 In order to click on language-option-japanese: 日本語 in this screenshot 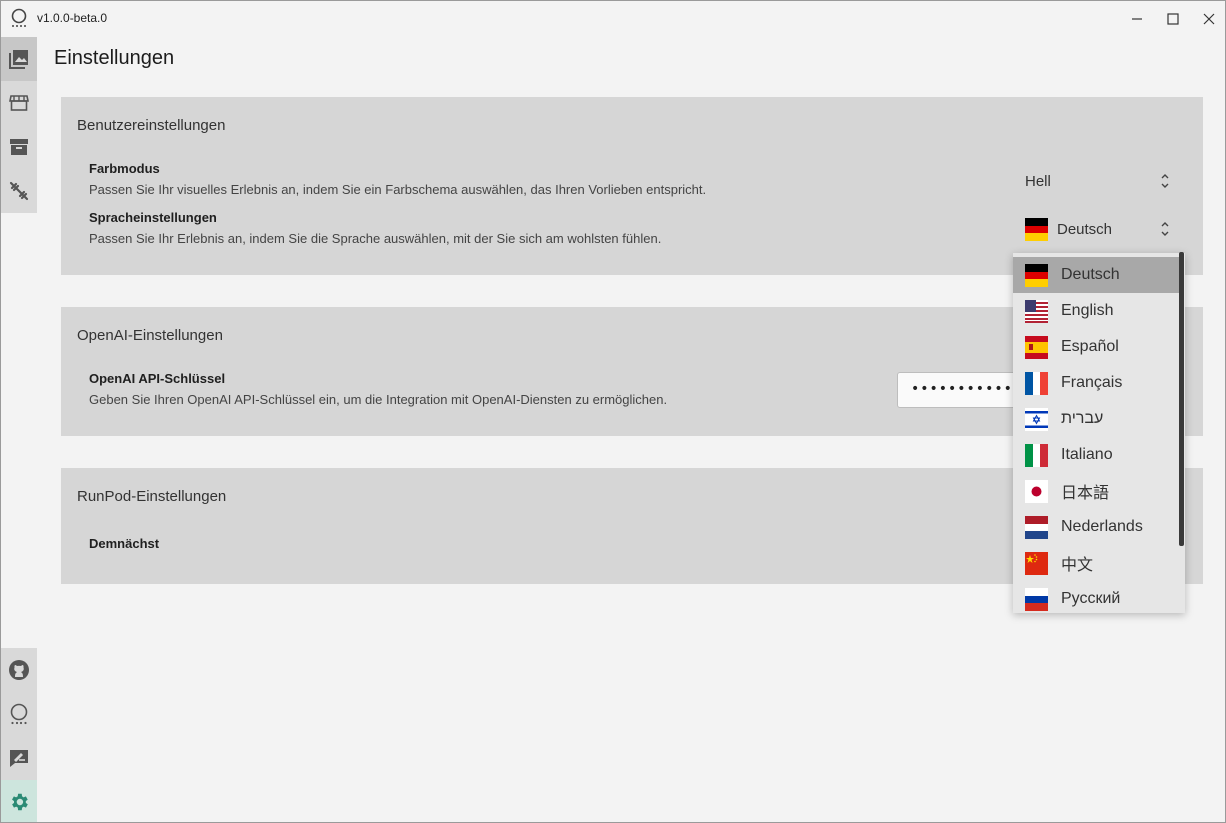, I will do `click(1097, 491)`.